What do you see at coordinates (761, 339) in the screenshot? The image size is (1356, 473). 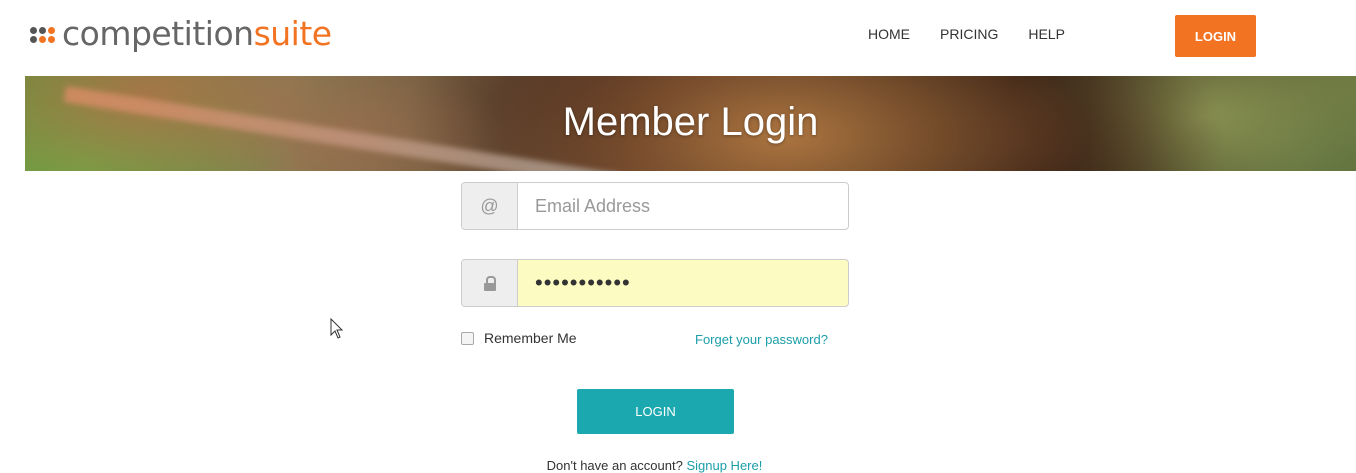 I see `forgot-password-link: Forget your password?` at bounding box center [761, 339].